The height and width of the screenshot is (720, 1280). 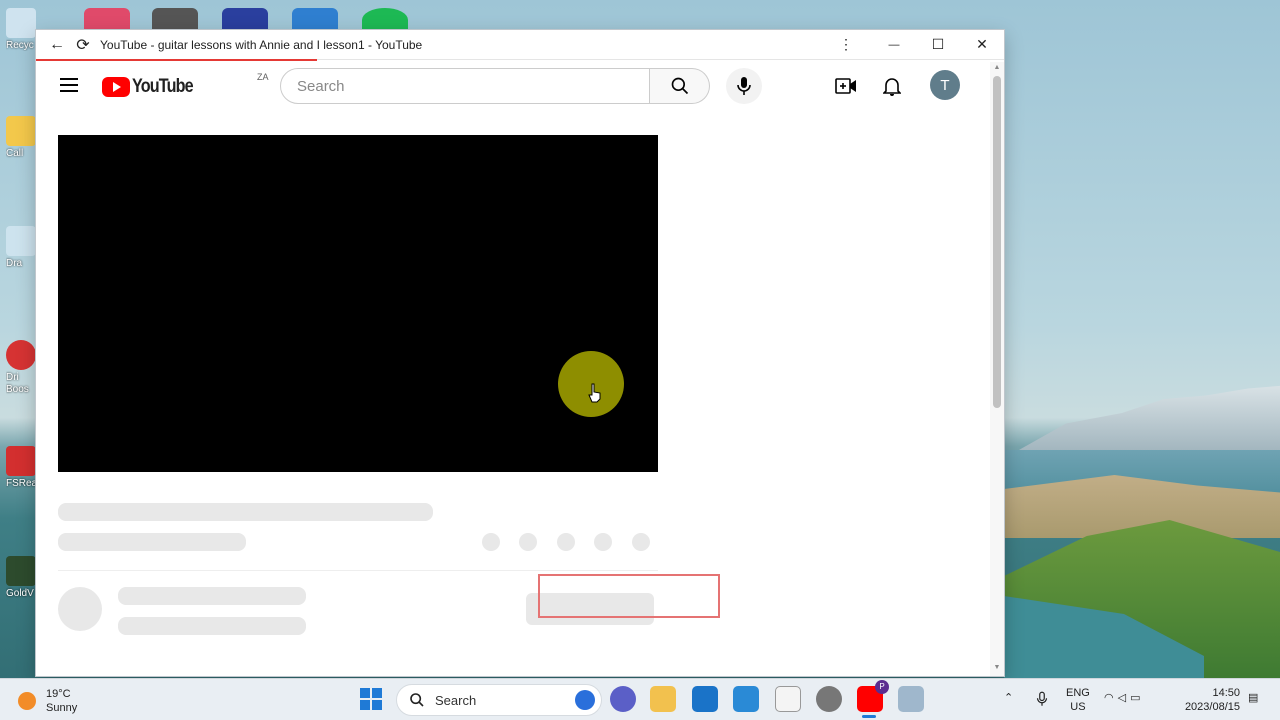 I want to click on teams-icon, so click(x=623, y=699).